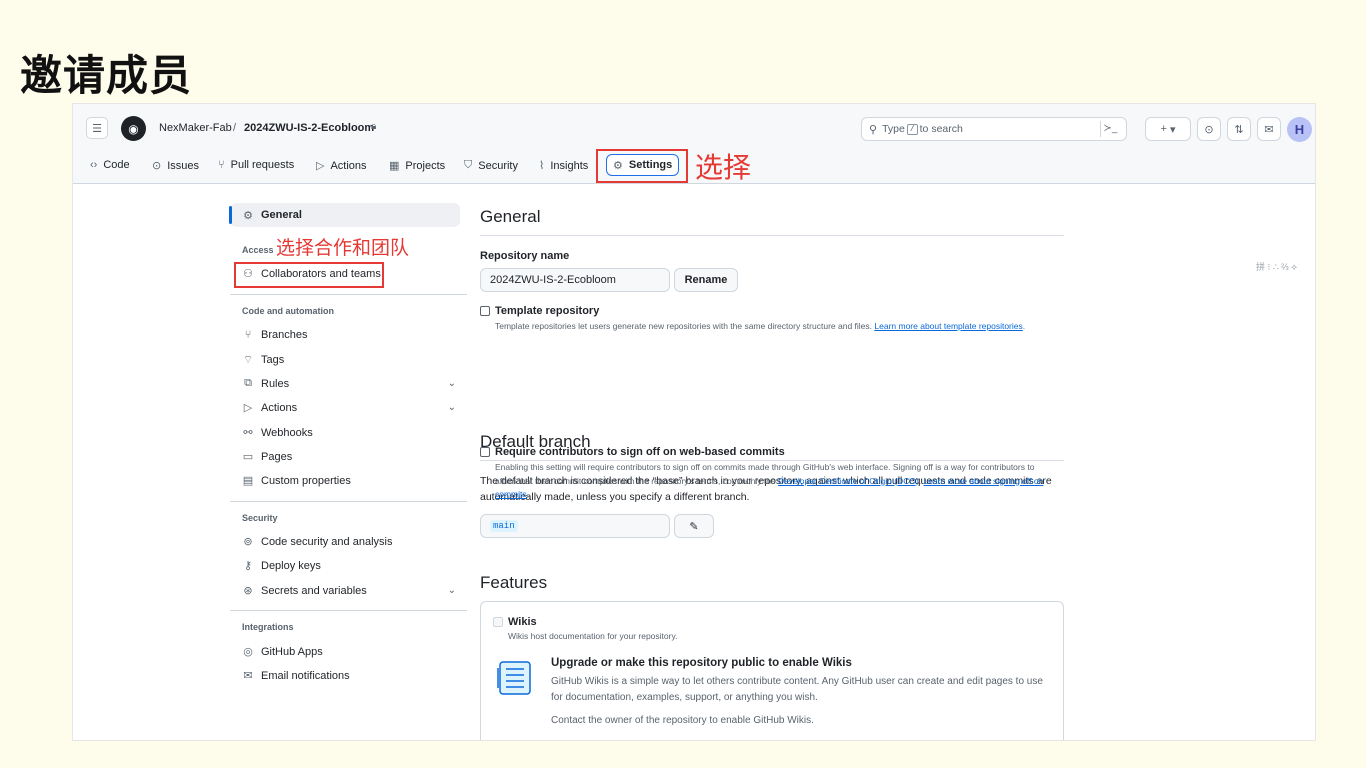 This screenshot has height=768, width=1366. What do you see at coordinates (772, 235) in the screenshot?
I see `divider` at bounding box center [772, 235].